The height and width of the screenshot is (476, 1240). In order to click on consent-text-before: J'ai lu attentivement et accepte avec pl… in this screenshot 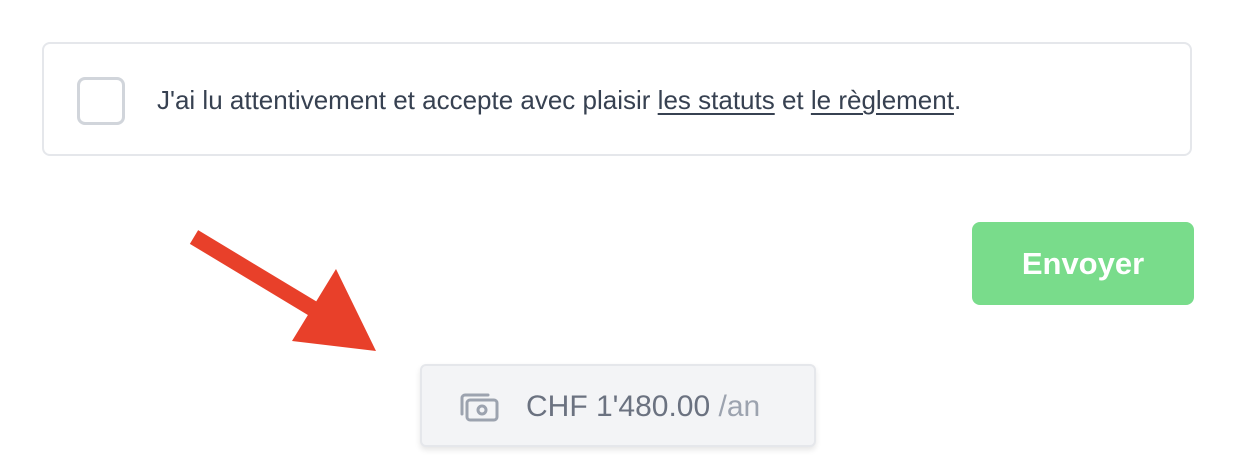, I will do `click(407, 100)`.